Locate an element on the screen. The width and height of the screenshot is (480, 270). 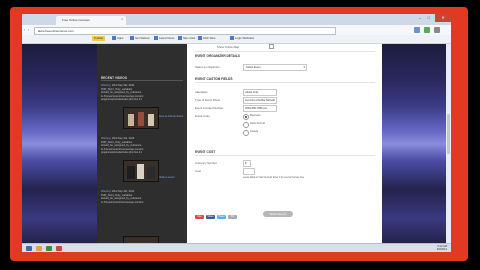
url-text: www.freeonlinecourse.com is located at coordinates (56, 31).